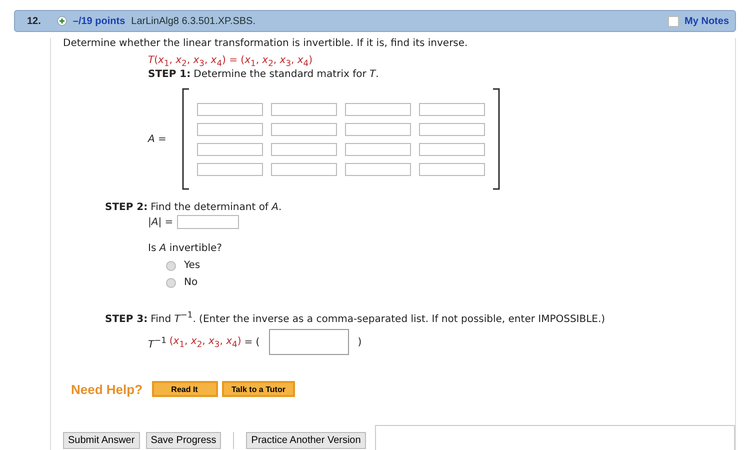  Describe the element at coordinates (99, 21) in the screenshot. I see `points-label: –/19 points` at that location.